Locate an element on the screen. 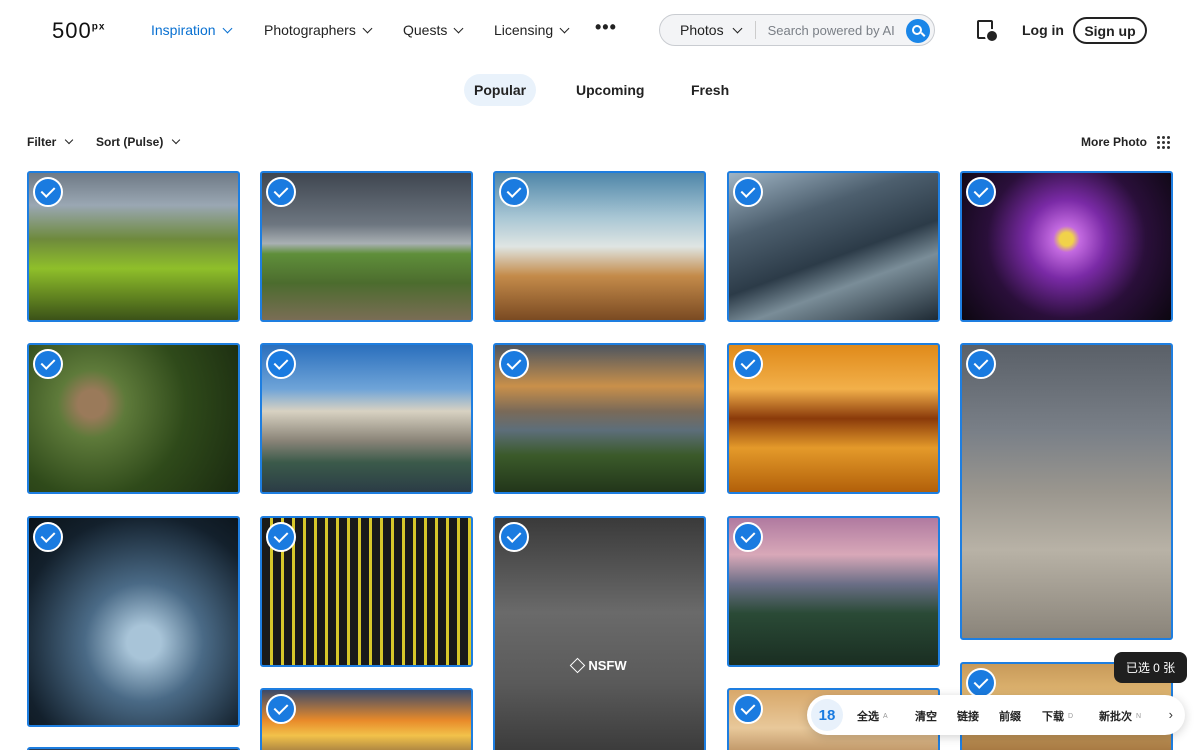 The width and height of the screenshot is (1200, 750). shortcut-key: N is located at coordinates (1139, 716).